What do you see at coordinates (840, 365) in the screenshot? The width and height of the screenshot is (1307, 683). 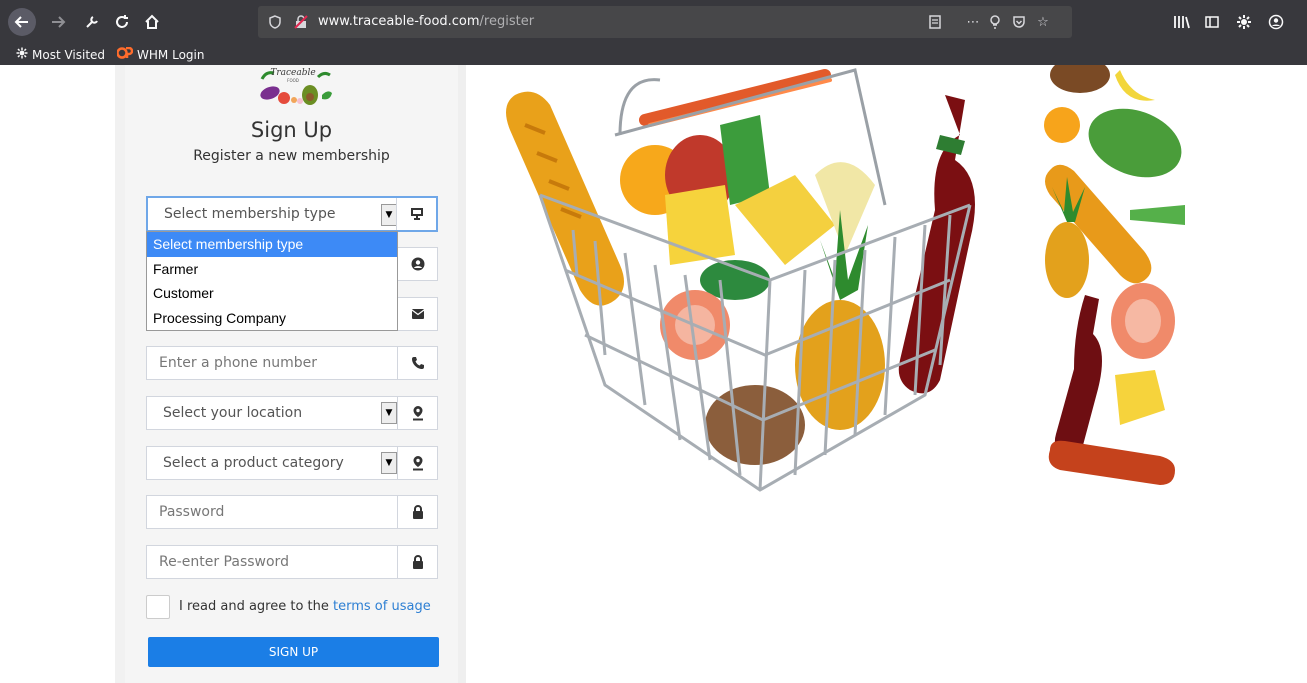 I see `pineapple-image` at bounding box center [840, 365].